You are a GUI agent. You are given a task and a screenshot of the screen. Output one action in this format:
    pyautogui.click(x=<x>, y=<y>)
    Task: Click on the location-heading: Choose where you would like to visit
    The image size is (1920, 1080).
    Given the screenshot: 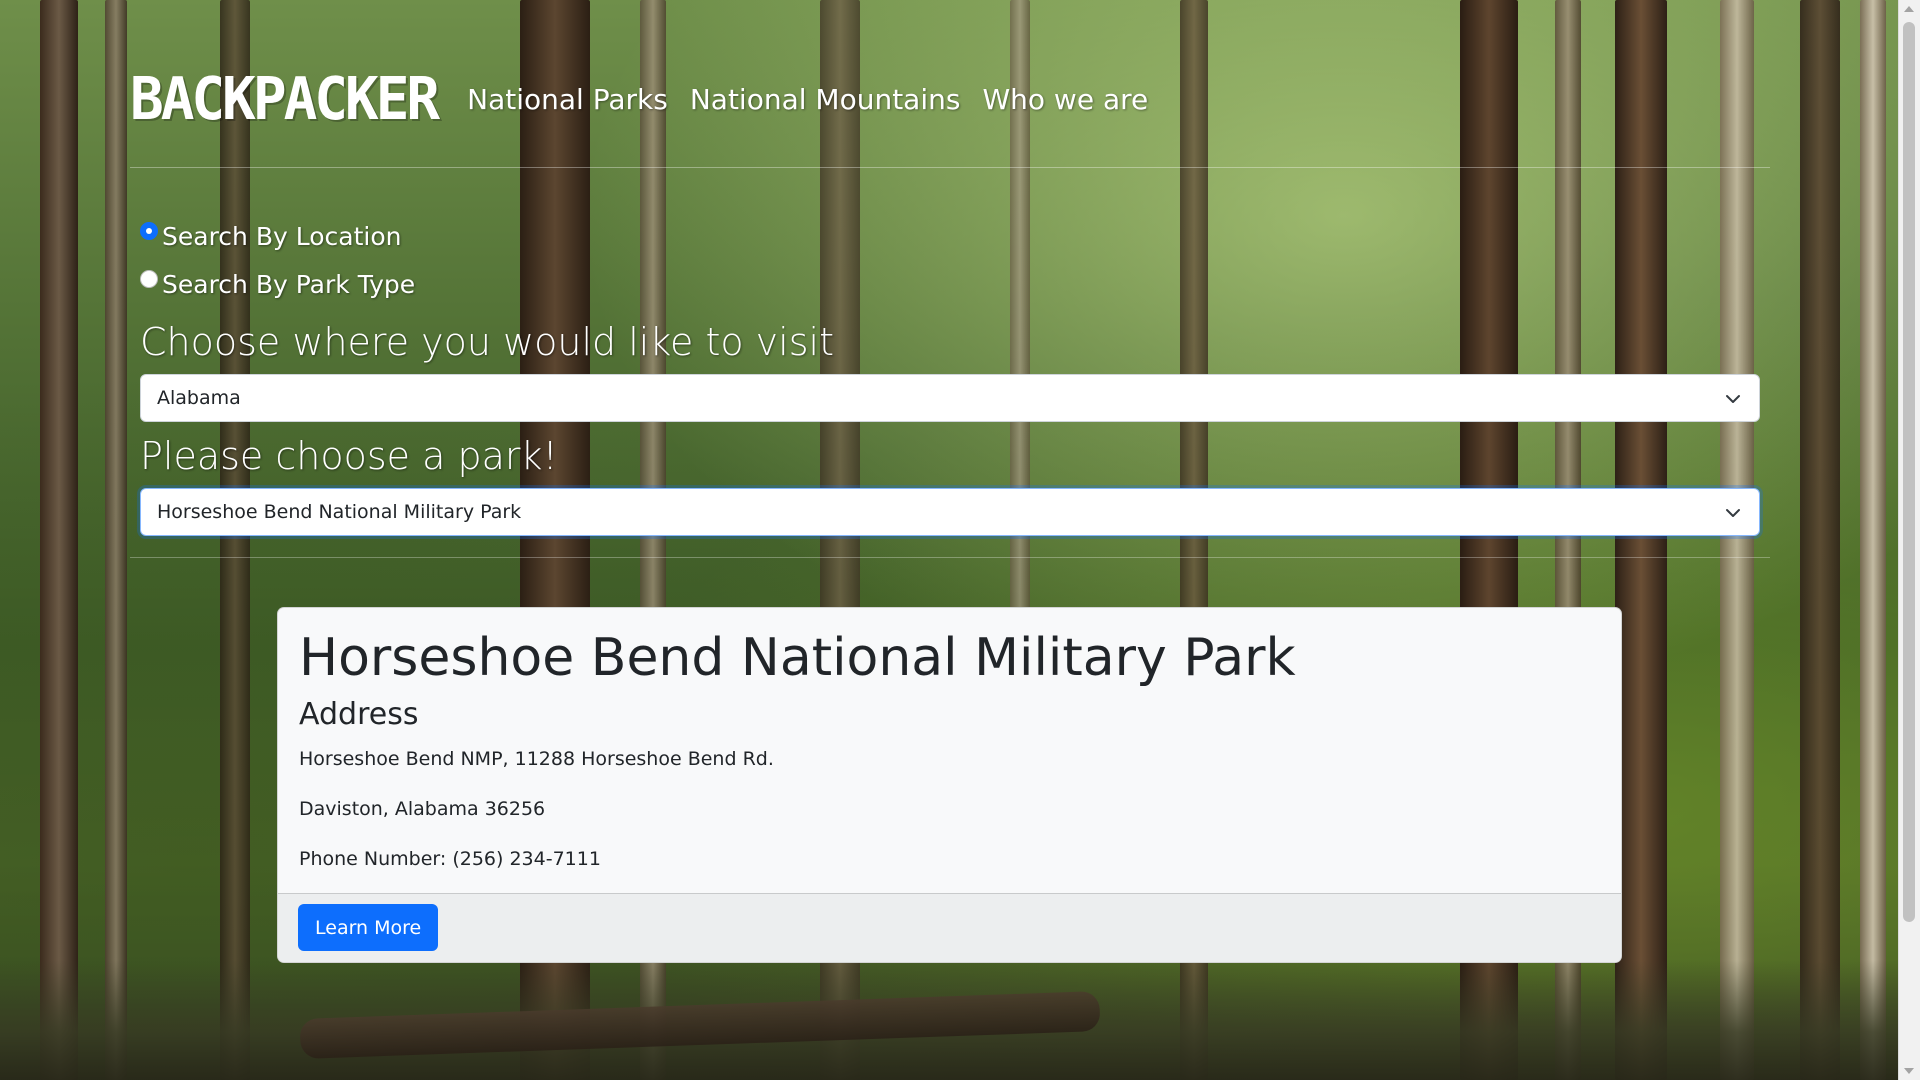 What is the action you would take?
    pyautogui.click(x=487, y=342)
    